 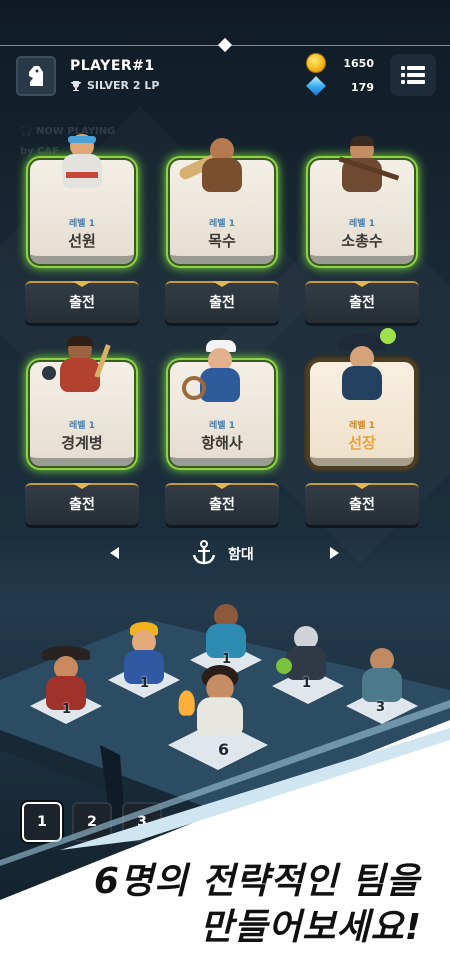 What do you see at coordinates (362, 87) in the screenshot?
I see `gem-count: 179` at bounding box center [362, 87].